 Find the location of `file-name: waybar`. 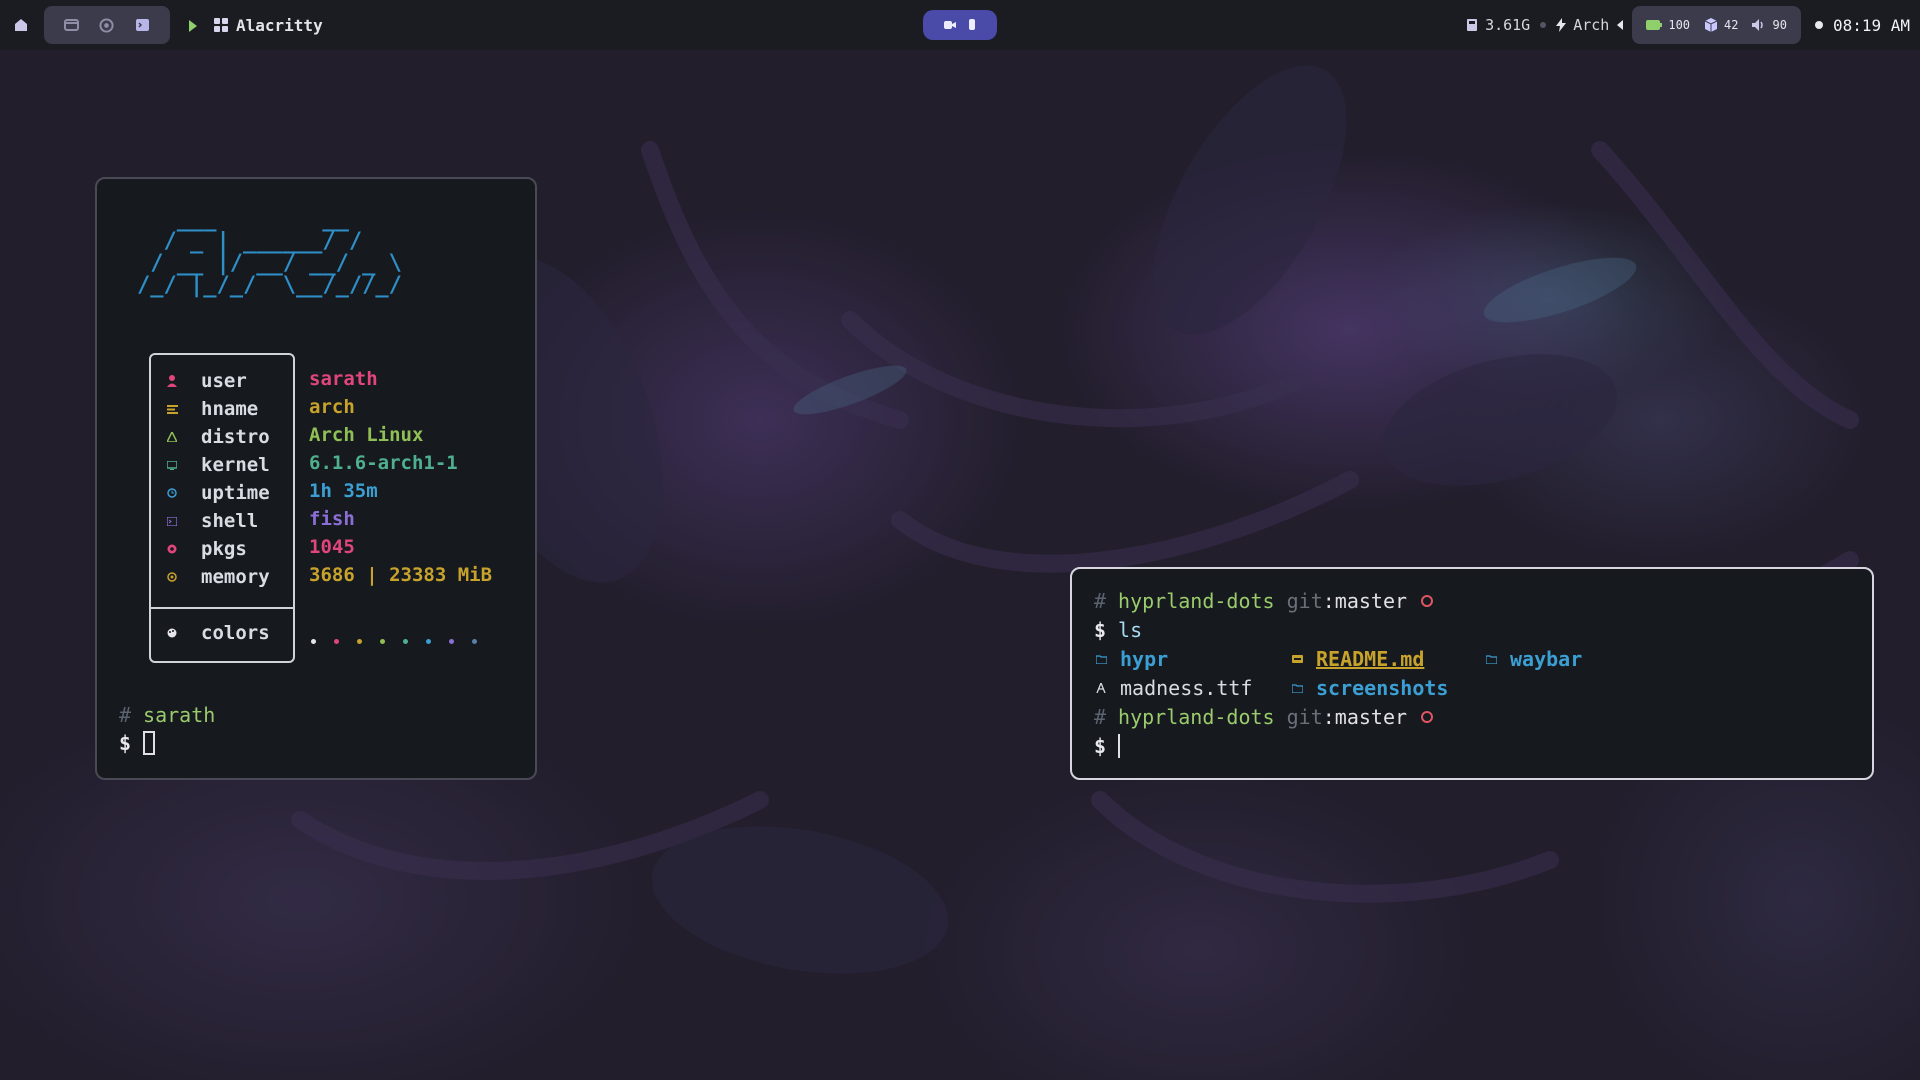

file-name: waybar is located at coordinates (1546, 659).